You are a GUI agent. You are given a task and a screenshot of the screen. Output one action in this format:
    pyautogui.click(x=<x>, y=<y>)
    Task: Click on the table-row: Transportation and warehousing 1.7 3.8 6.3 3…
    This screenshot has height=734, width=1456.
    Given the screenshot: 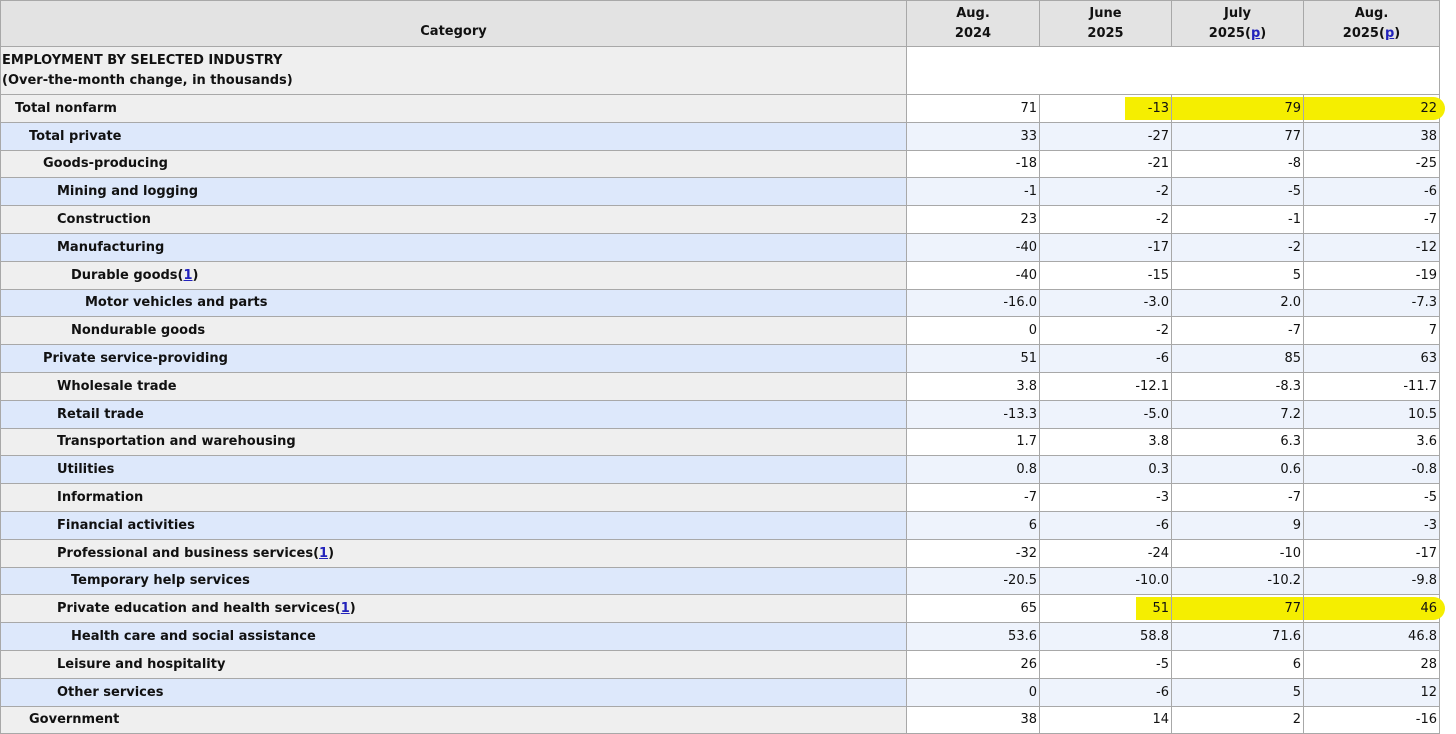 What is the action you would take?
    pyautogui.click(x=720, y=442)
    